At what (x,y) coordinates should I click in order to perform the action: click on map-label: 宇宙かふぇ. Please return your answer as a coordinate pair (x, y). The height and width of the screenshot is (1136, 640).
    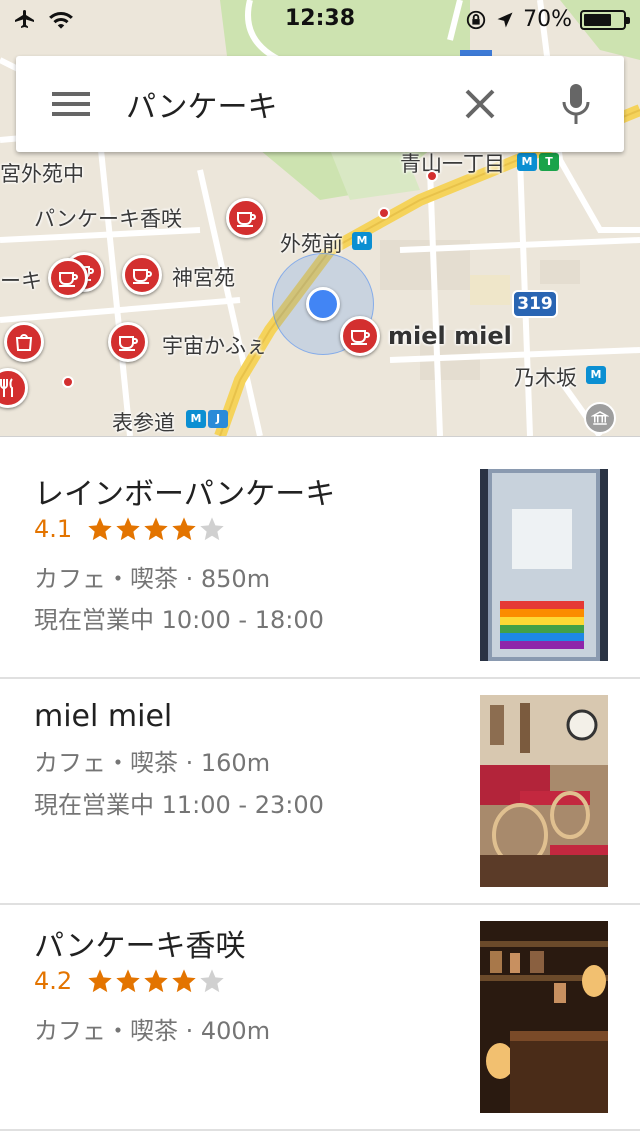
    Looking at the image, I should click on (214, 346).